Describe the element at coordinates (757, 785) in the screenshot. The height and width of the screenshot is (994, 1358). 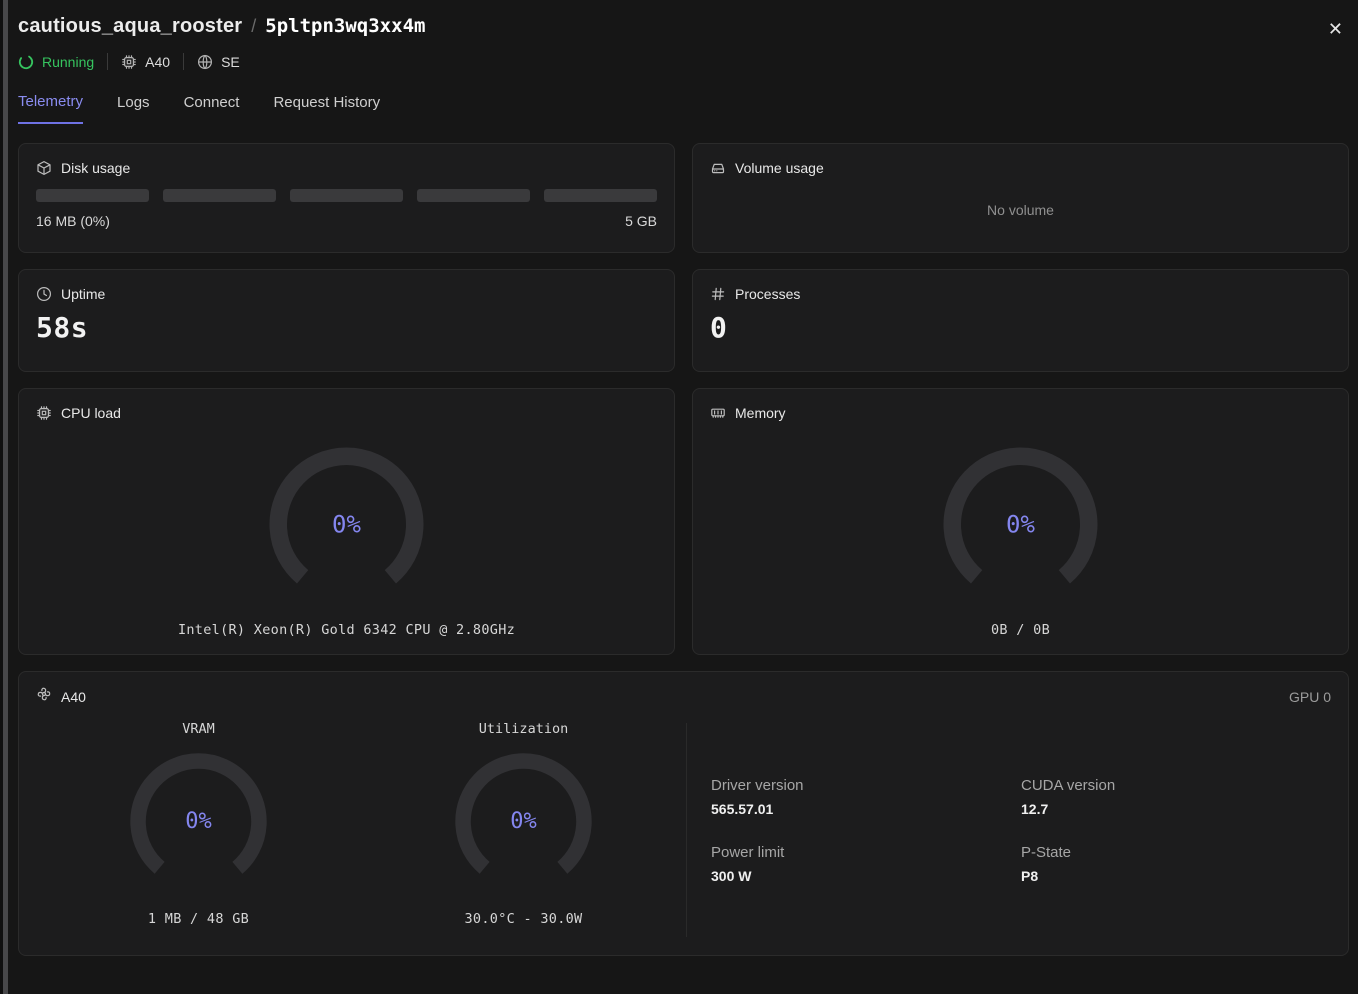
I see `detail-label: Driver version` at that location.